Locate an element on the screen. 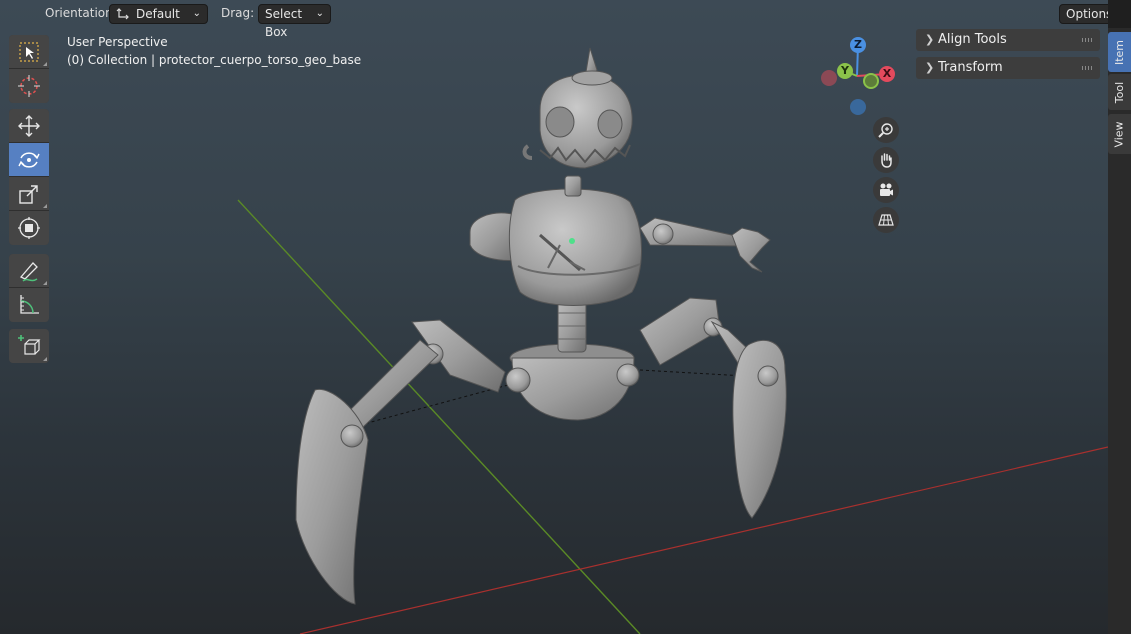 Image resolution: width=1131 pixels, height=634 pixels. move-icon is located at coordinates (29, 125).